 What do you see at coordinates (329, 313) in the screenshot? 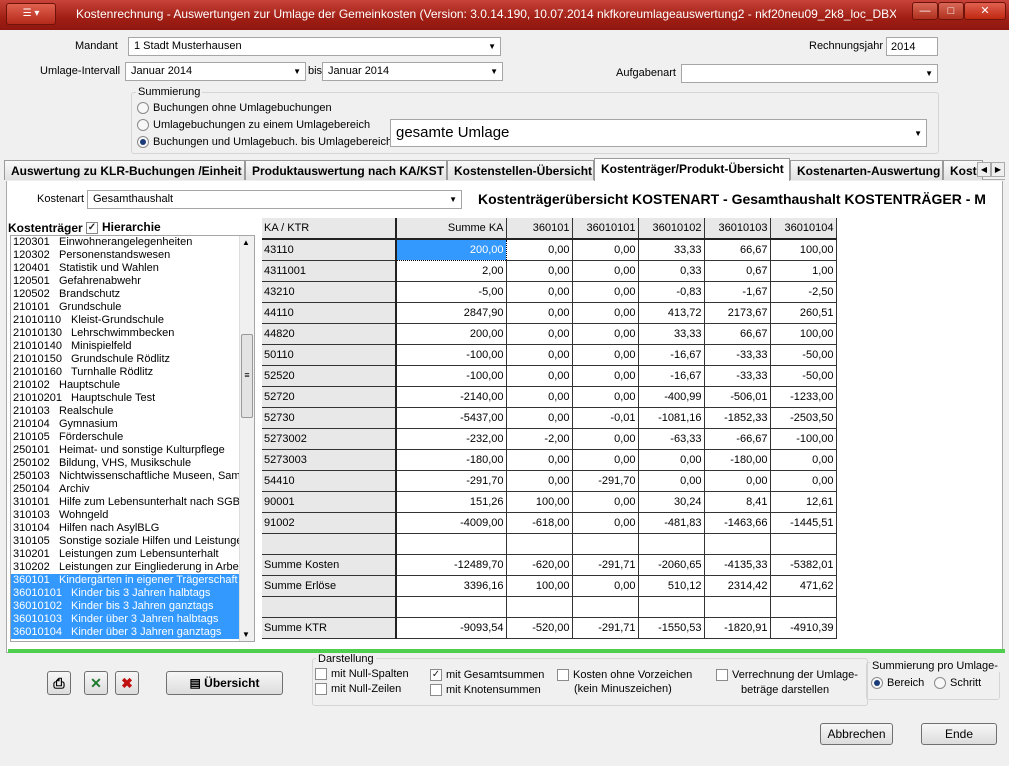
I see `row-header: 44110` at bounding box center [329, 313].